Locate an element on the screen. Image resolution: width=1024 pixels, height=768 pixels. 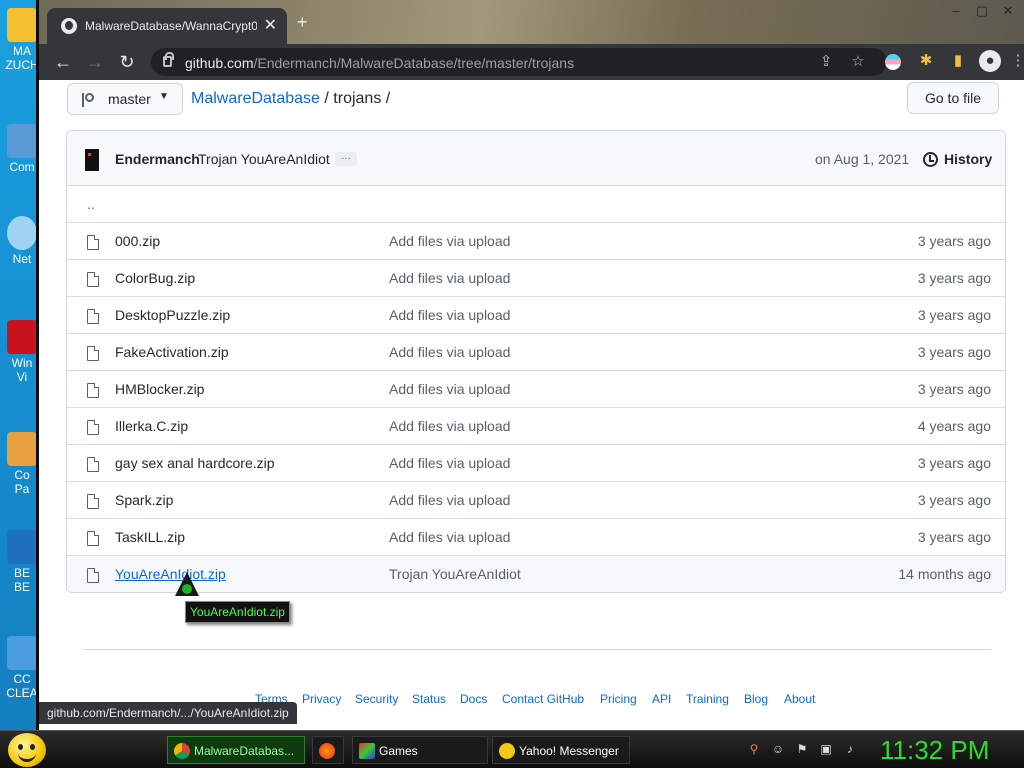
desktop-icon-5: Co Pa is located at coordinates (22, 464).